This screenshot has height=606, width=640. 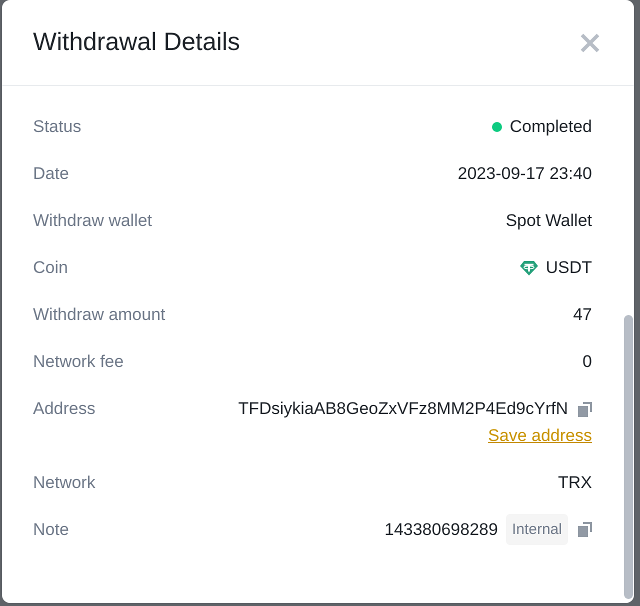 I want to click on detail-value: TRX, so click(x=575, y=483).